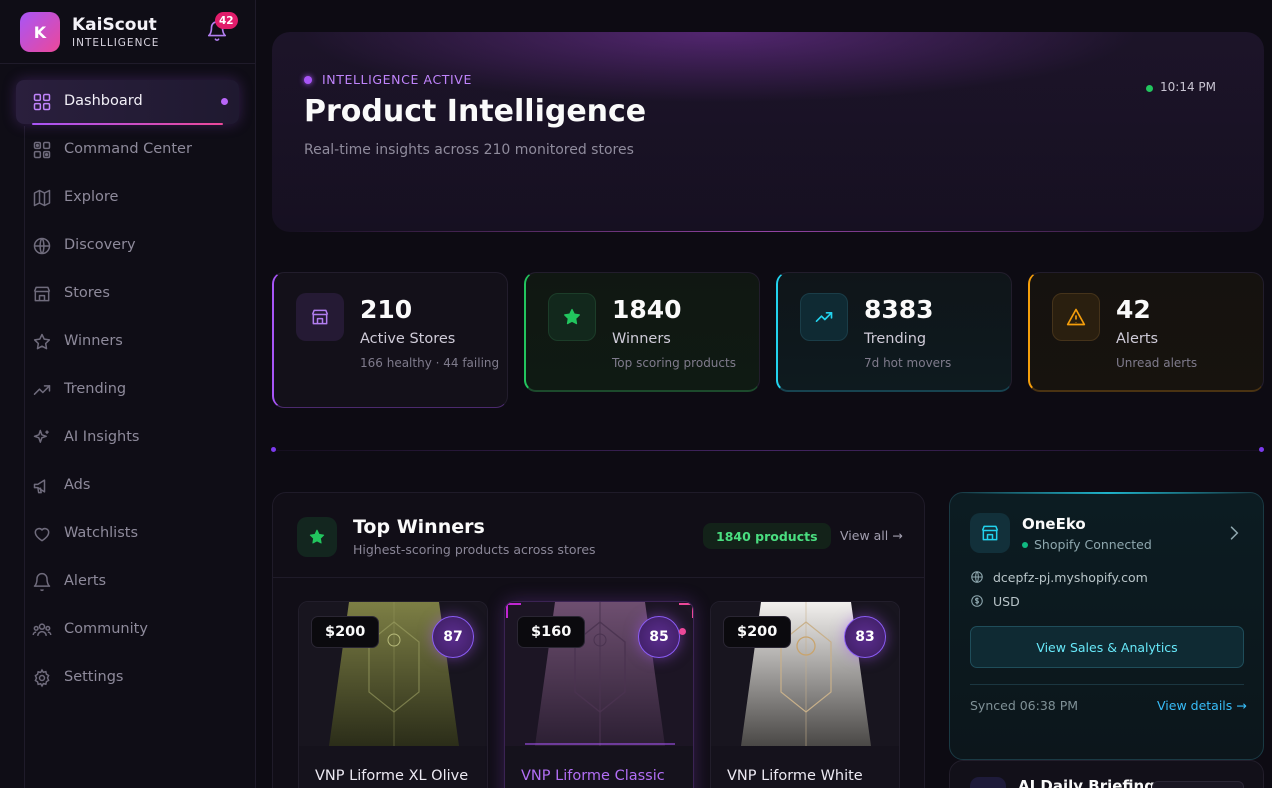 The height and width of the screenshot is (788, 1272). I want to click on sidebar-item-label: Winners, so click(93, 341).